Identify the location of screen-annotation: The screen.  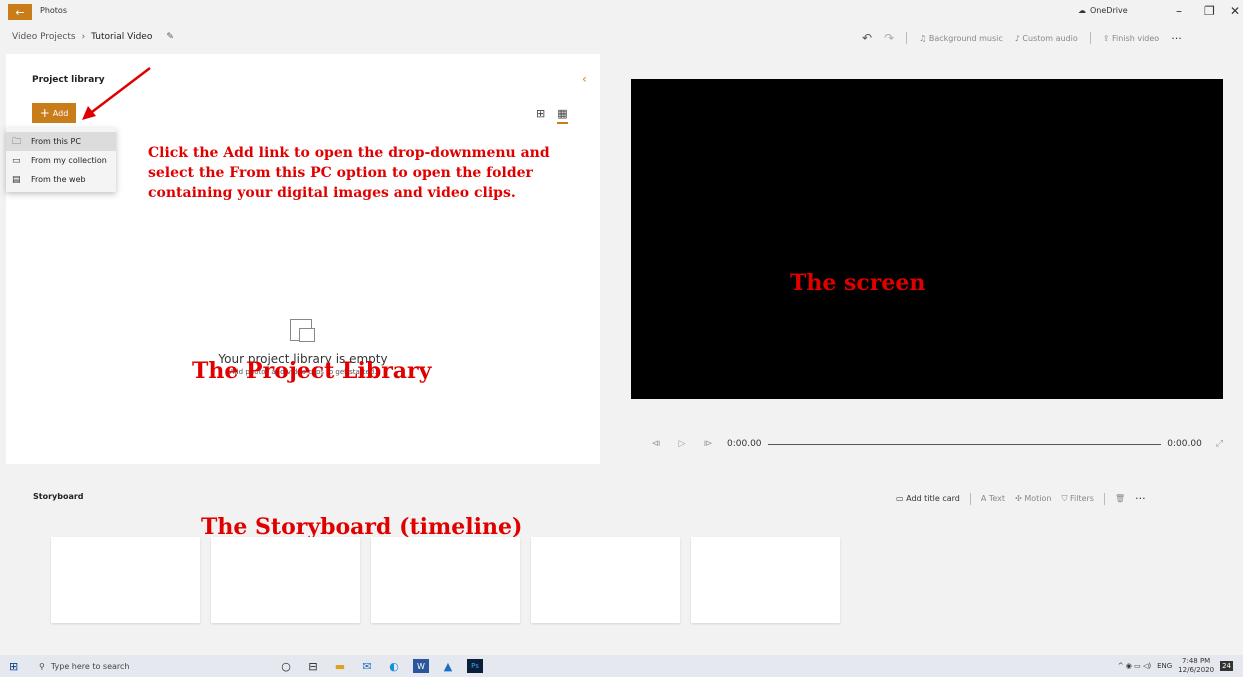
(858, 283).